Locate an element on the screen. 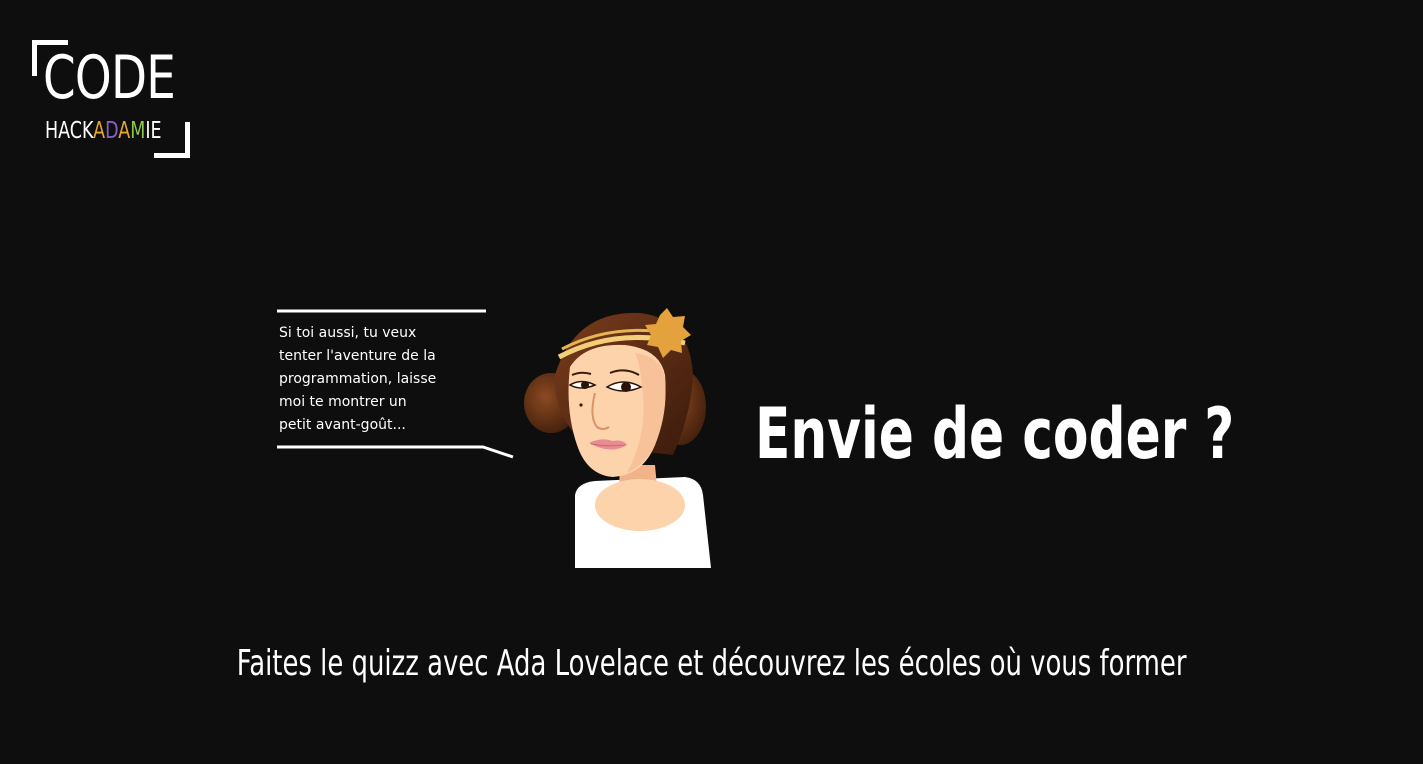 The image size is (1423, 764). logo-word-code: CODE is located at coordinates (109, 78).